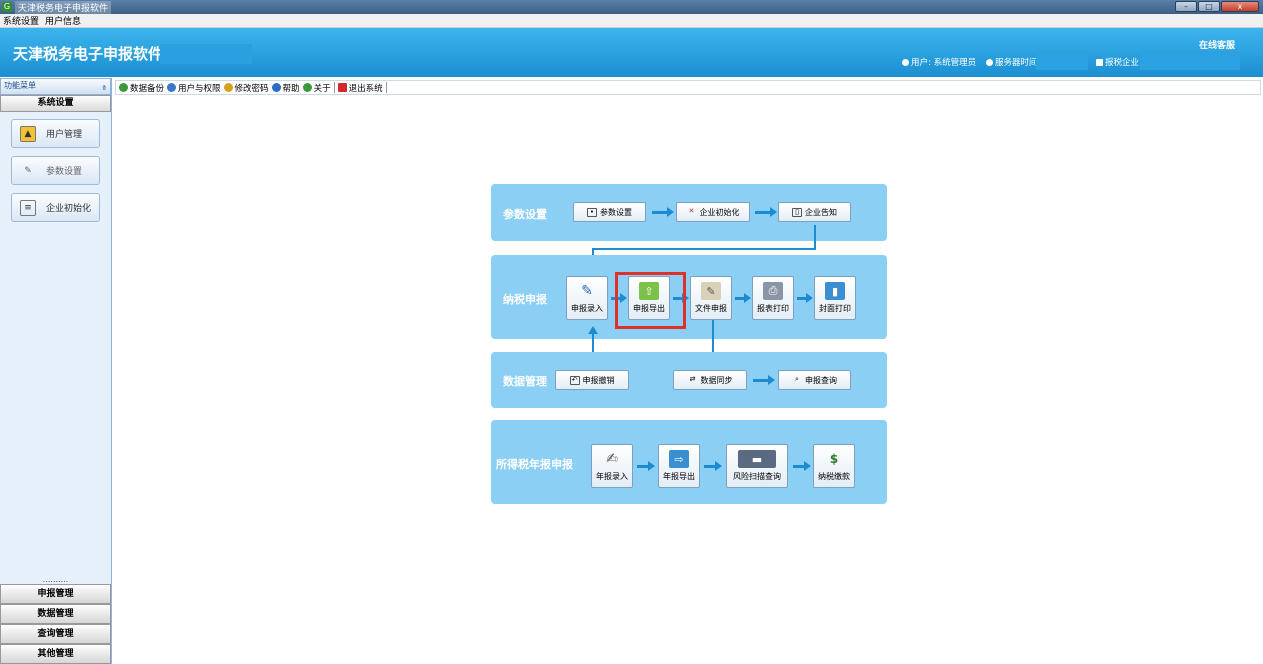  What do you see at coordinates (939, 62) in the screenshot?
I see `header-user: 用户: 系统管理员` at bounding box center [939, 62].